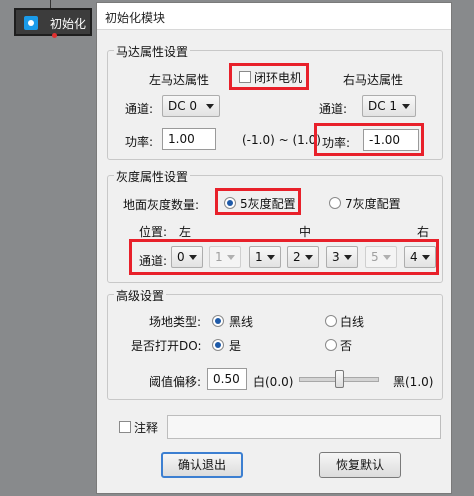  I want to click on slider-thumb, so click(339, 379).